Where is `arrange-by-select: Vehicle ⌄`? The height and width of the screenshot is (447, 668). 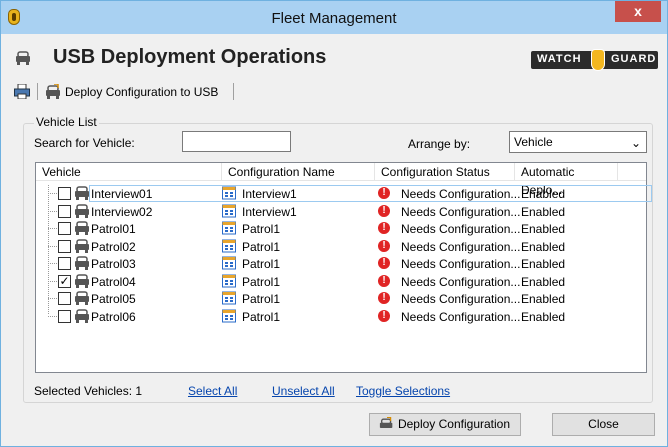
arrange-by-select: Vehicle ⌄ is located at coordinates (578, 142).